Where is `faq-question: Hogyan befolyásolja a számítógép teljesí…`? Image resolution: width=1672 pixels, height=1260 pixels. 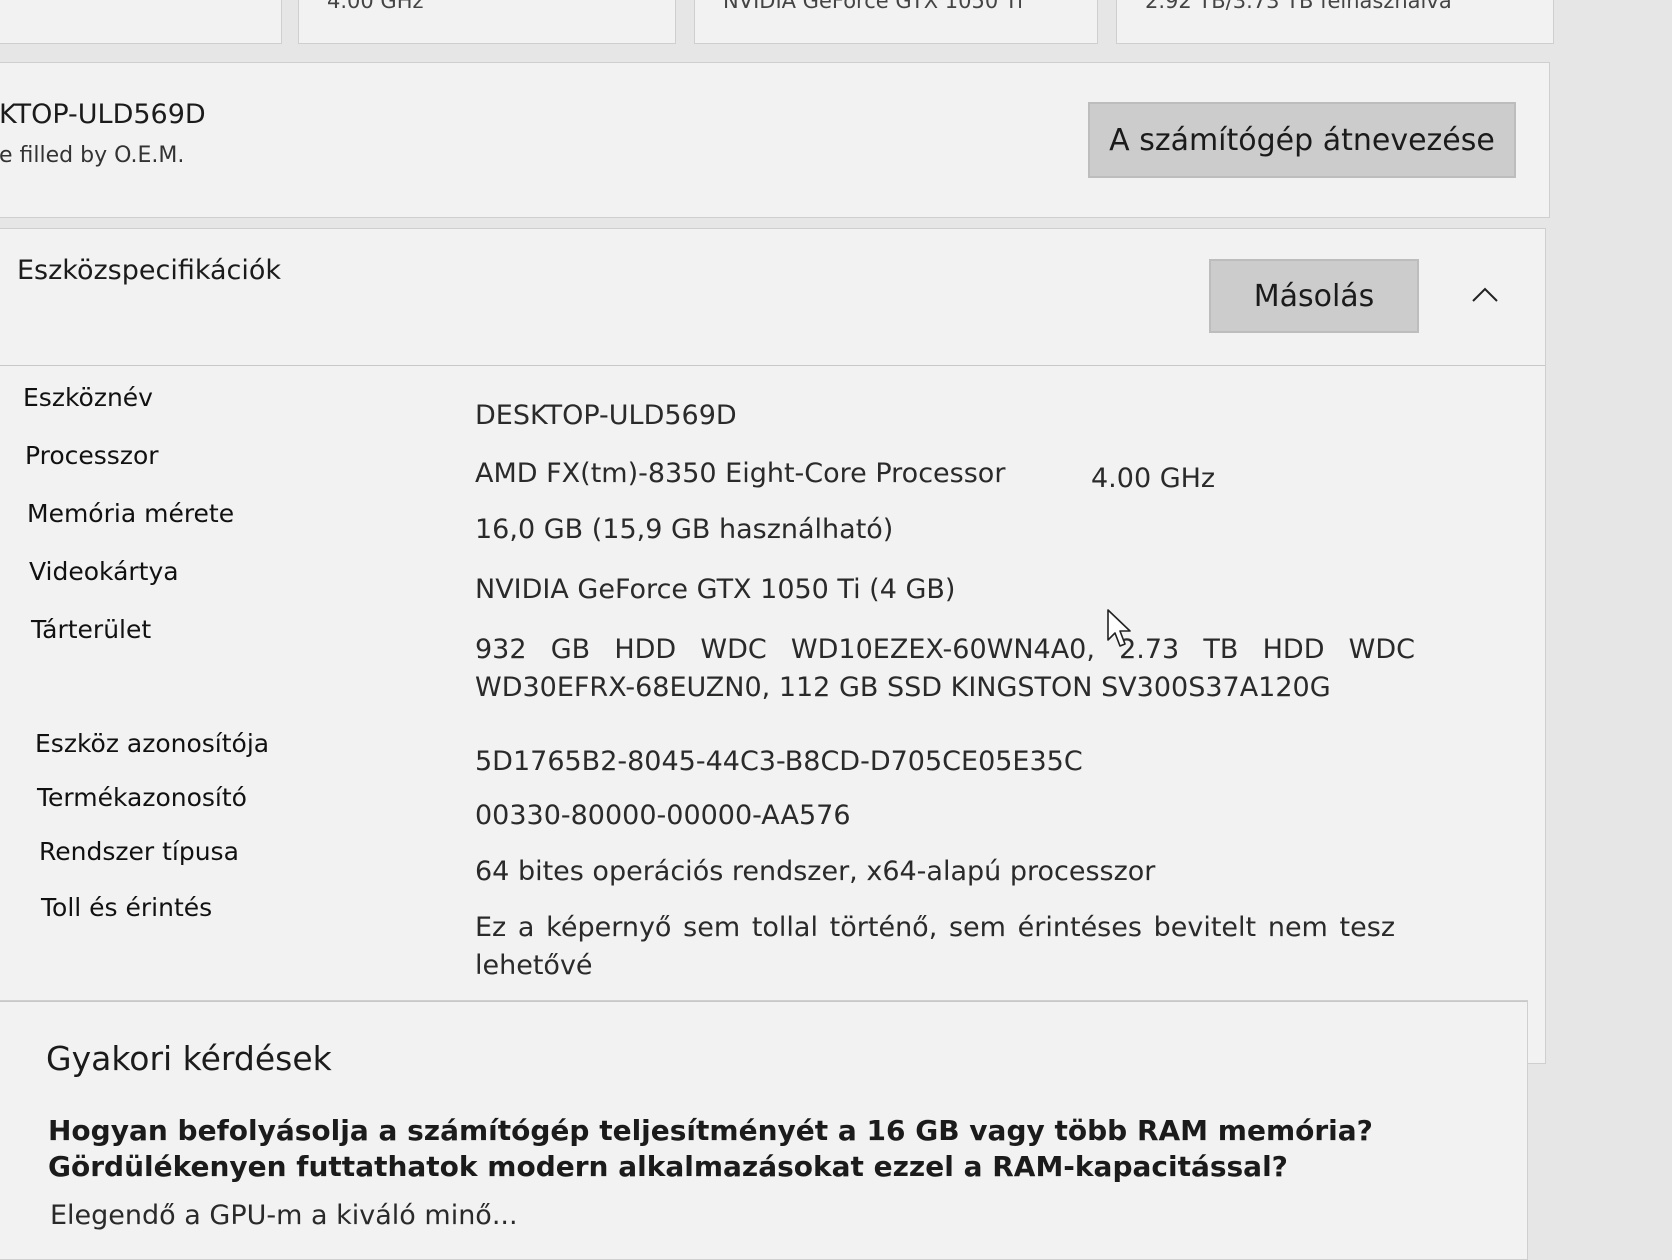 faq-question: Hogyan befolyásolja a számítógép teljesí… is located at coordinates (748, 1149).